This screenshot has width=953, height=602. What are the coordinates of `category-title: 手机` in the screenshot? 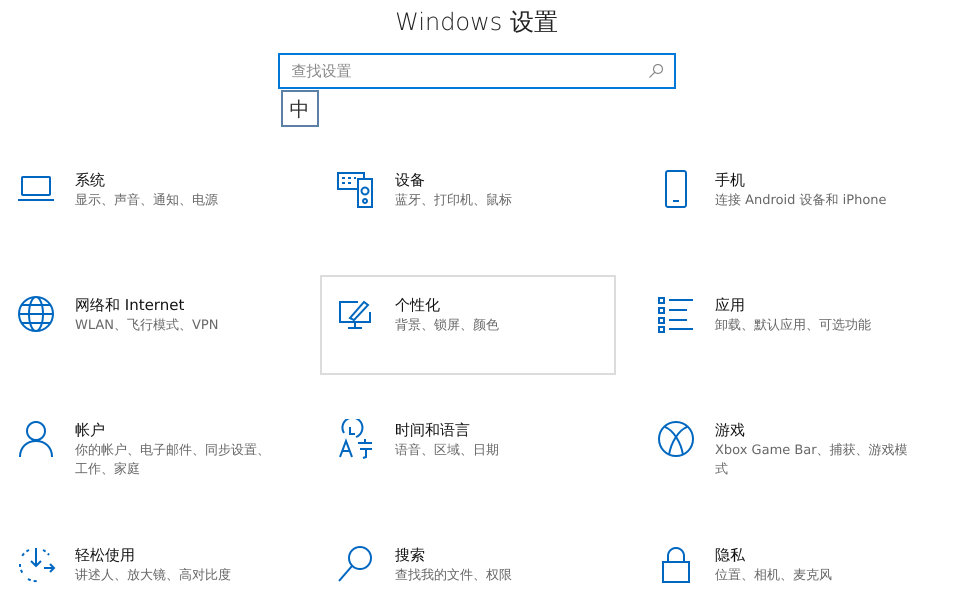 It's located at (730, 180).